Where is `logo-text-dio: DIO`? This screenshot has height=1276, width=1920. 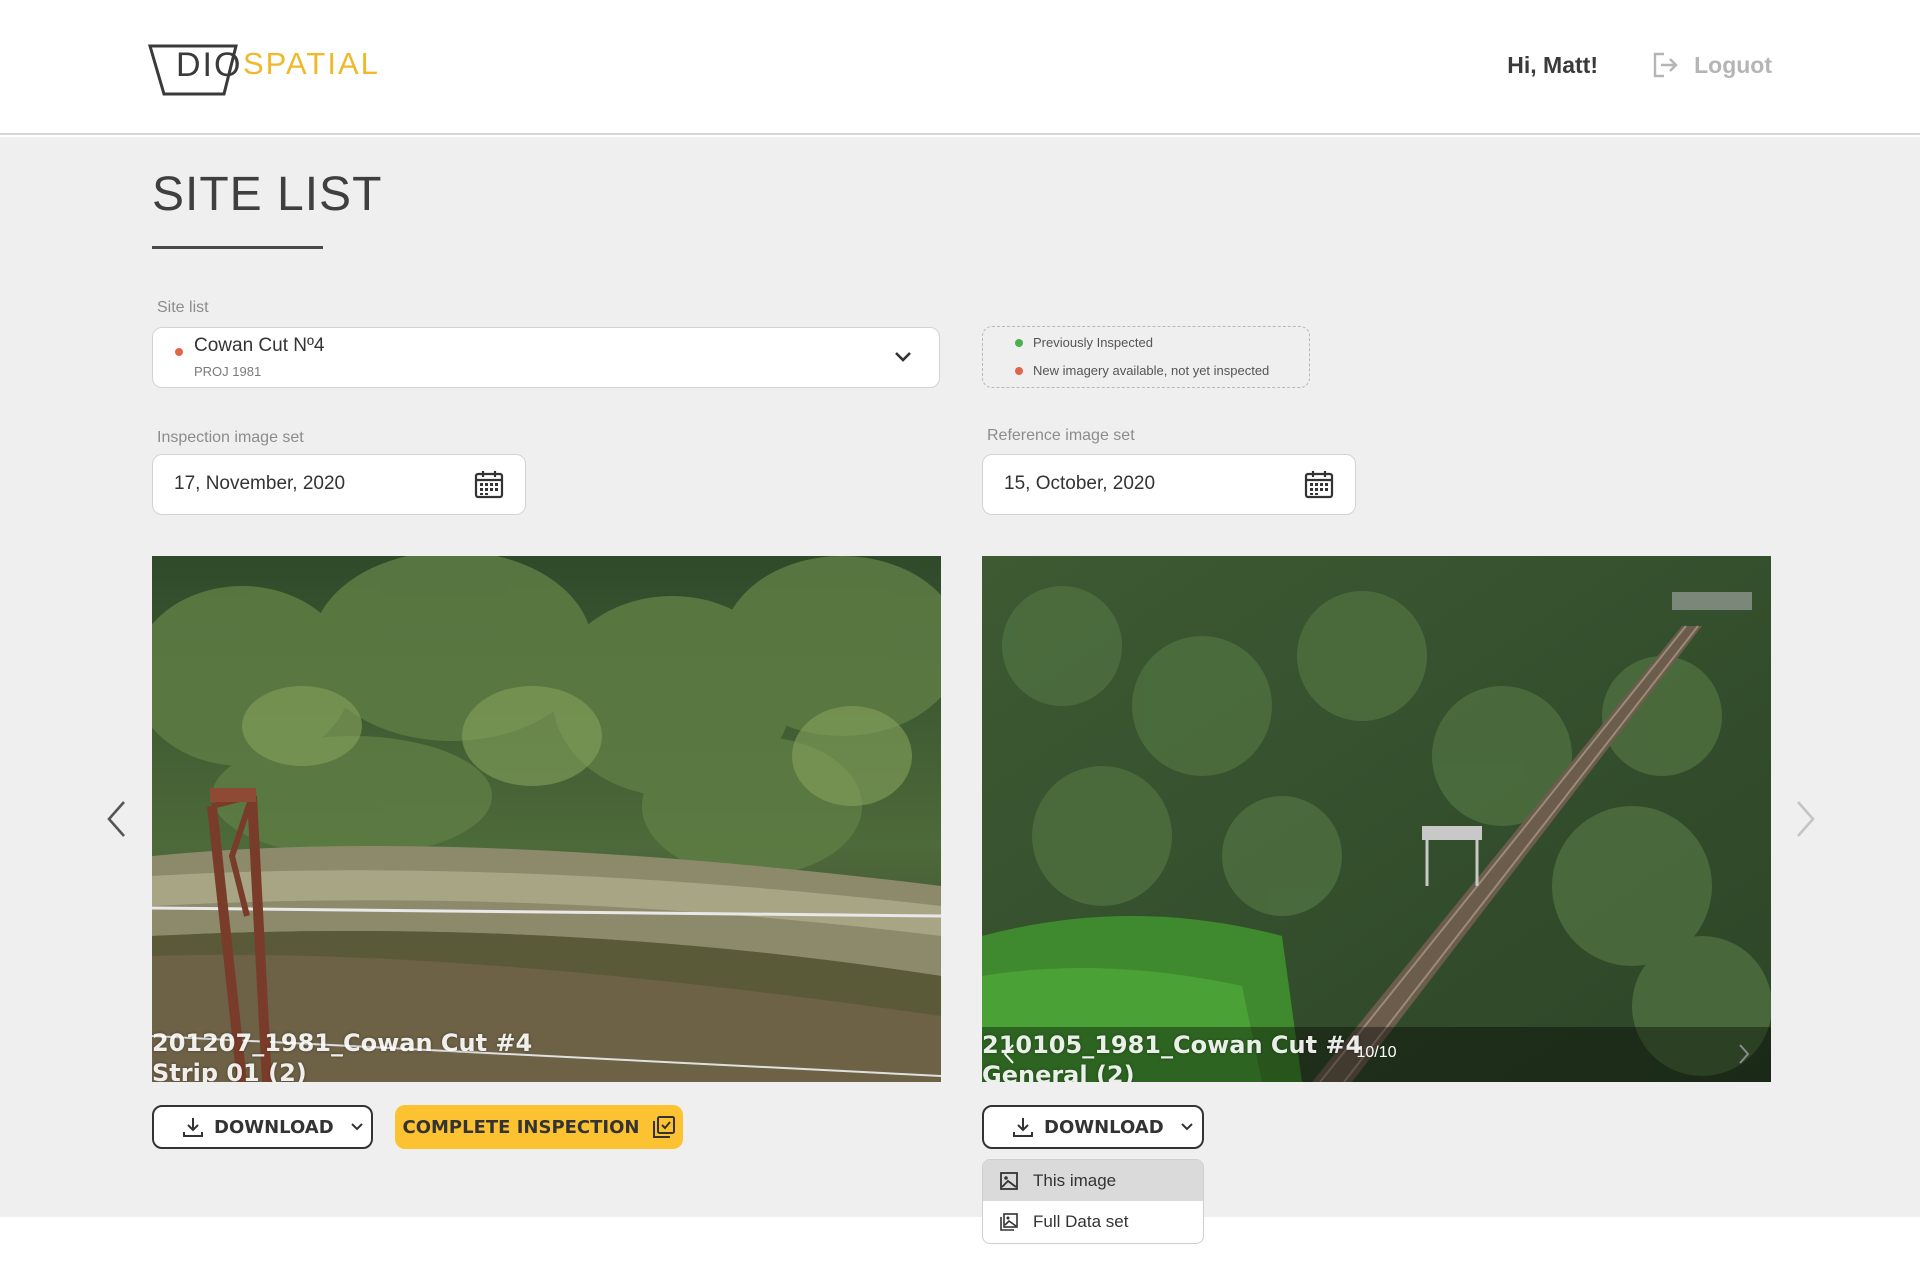
logo-text-dio: DIO is located at coordinates (209, 65).